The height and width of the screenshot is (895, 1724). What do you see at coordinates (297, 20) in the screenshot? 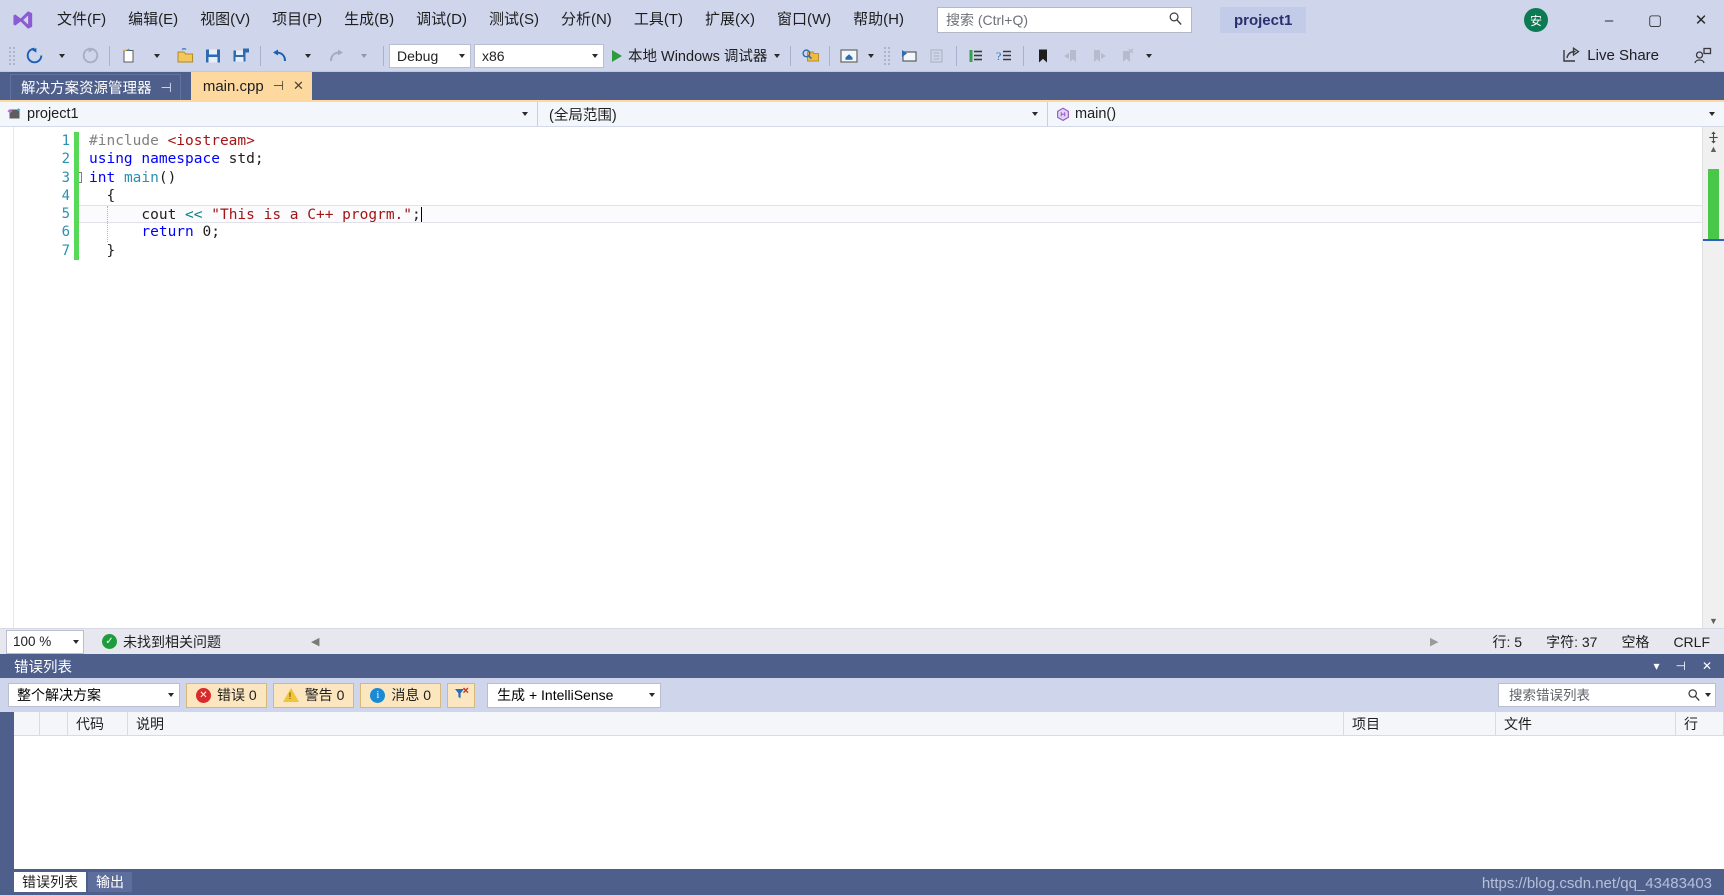
I see `menu-project: 项目(P)` at bounding box center [297, 20].